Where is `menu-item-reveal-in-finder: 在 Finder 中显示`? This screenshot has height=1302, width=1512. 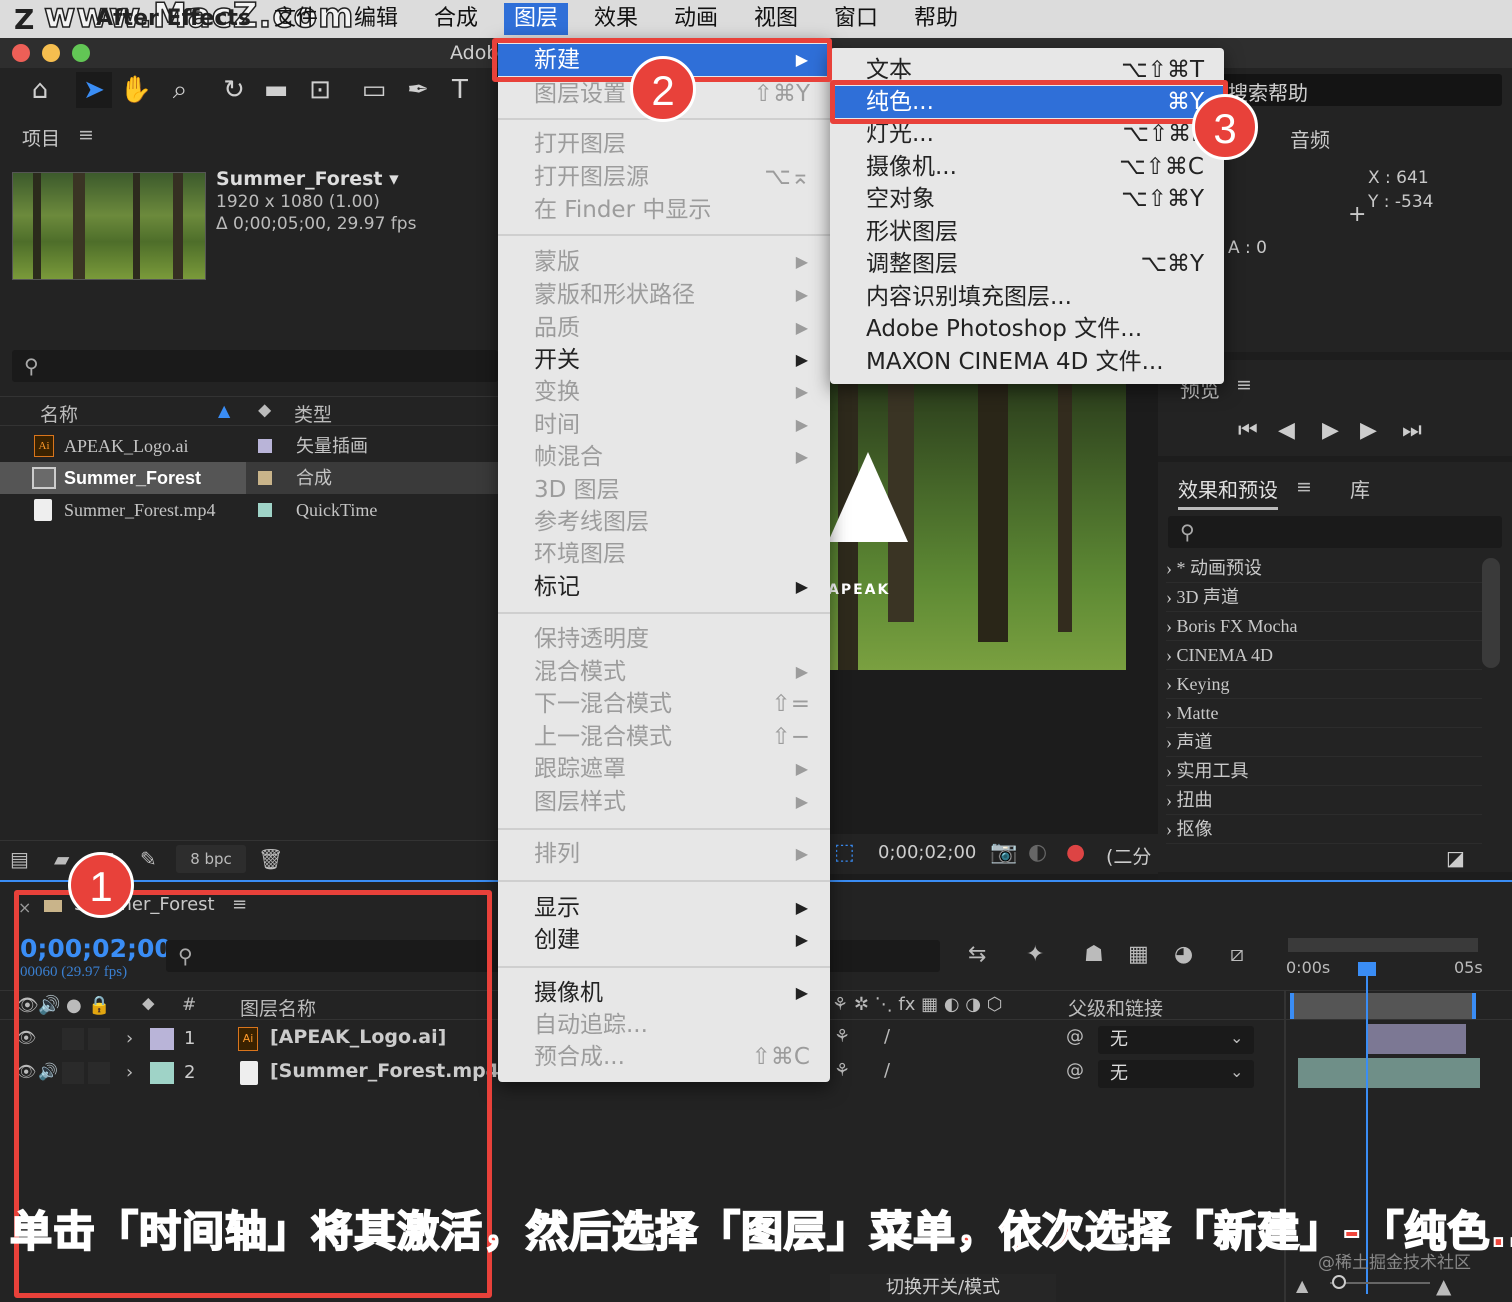
menu-item-reveal-in-finder: 在 Finder 中显示 is located at coordinates (664, 210).